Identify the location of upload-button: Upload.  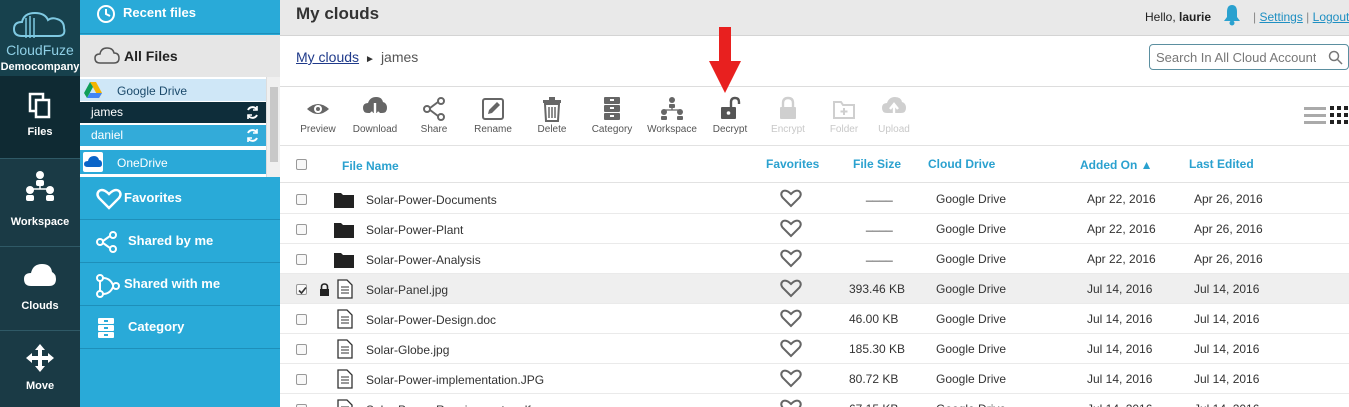
(894, 117).